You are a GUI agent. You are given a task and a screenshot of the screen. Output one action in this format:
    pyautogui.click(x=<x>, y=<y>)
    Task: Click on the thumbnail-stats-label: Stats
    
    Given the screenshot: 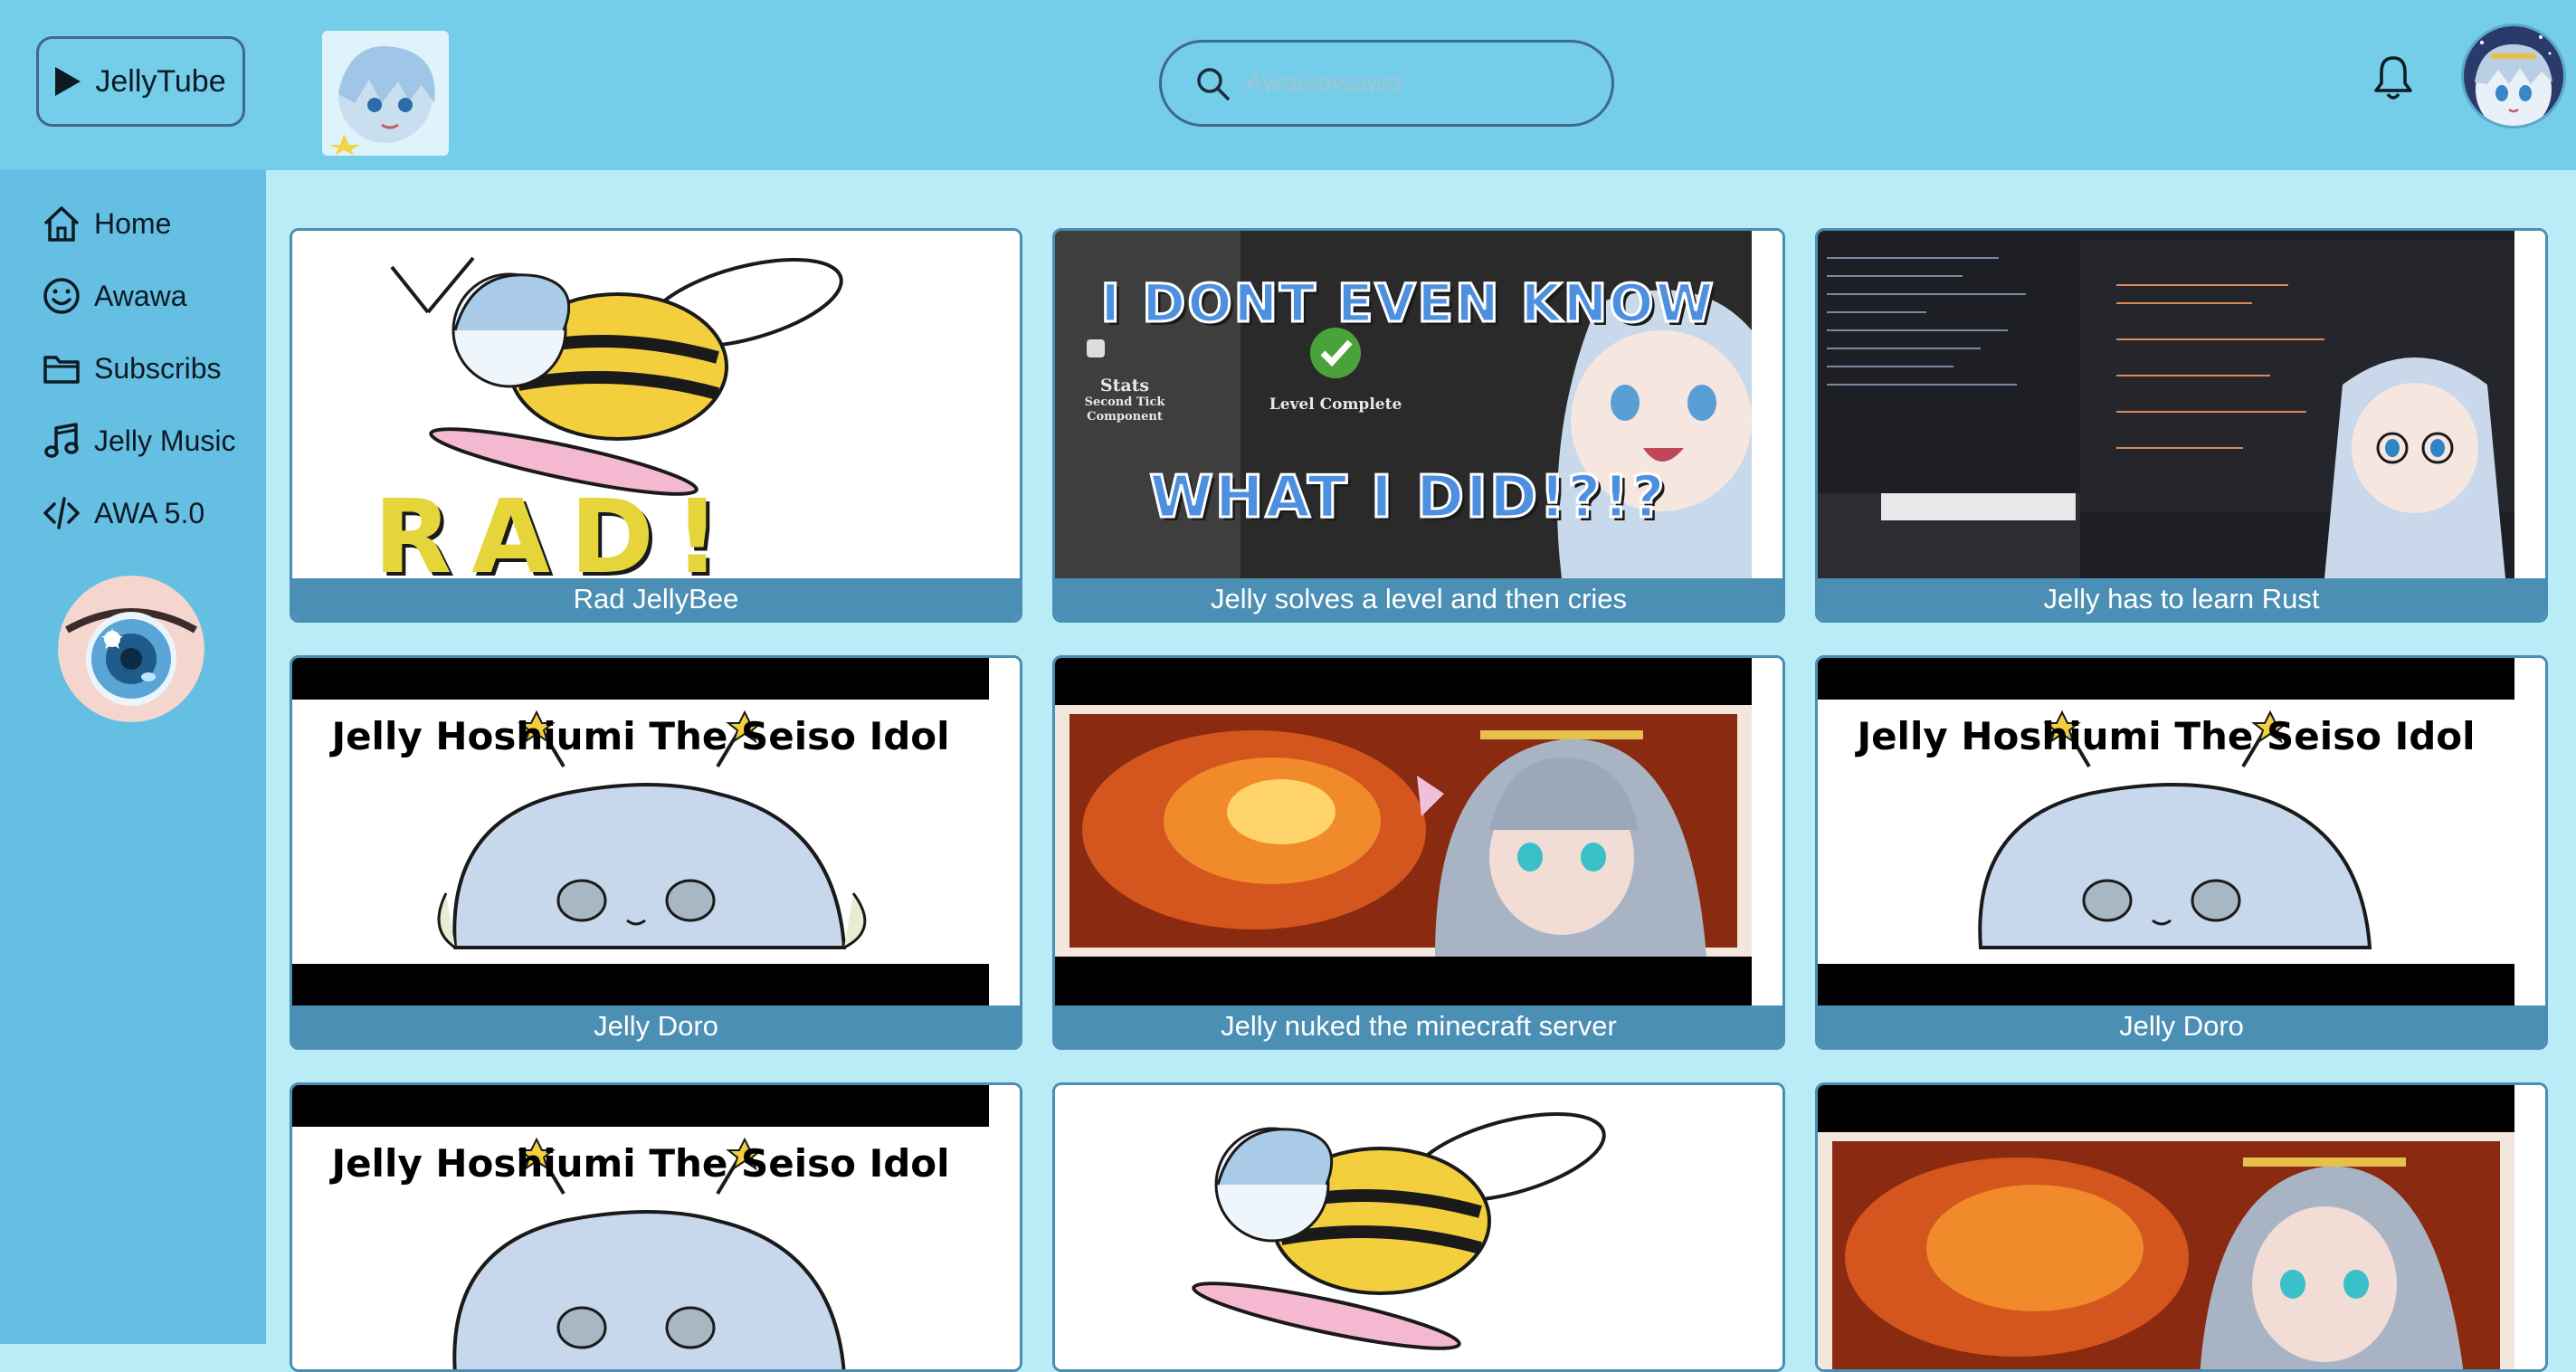 What is the action you would take?
    pyautogui.click(x=1124, y=385)
    